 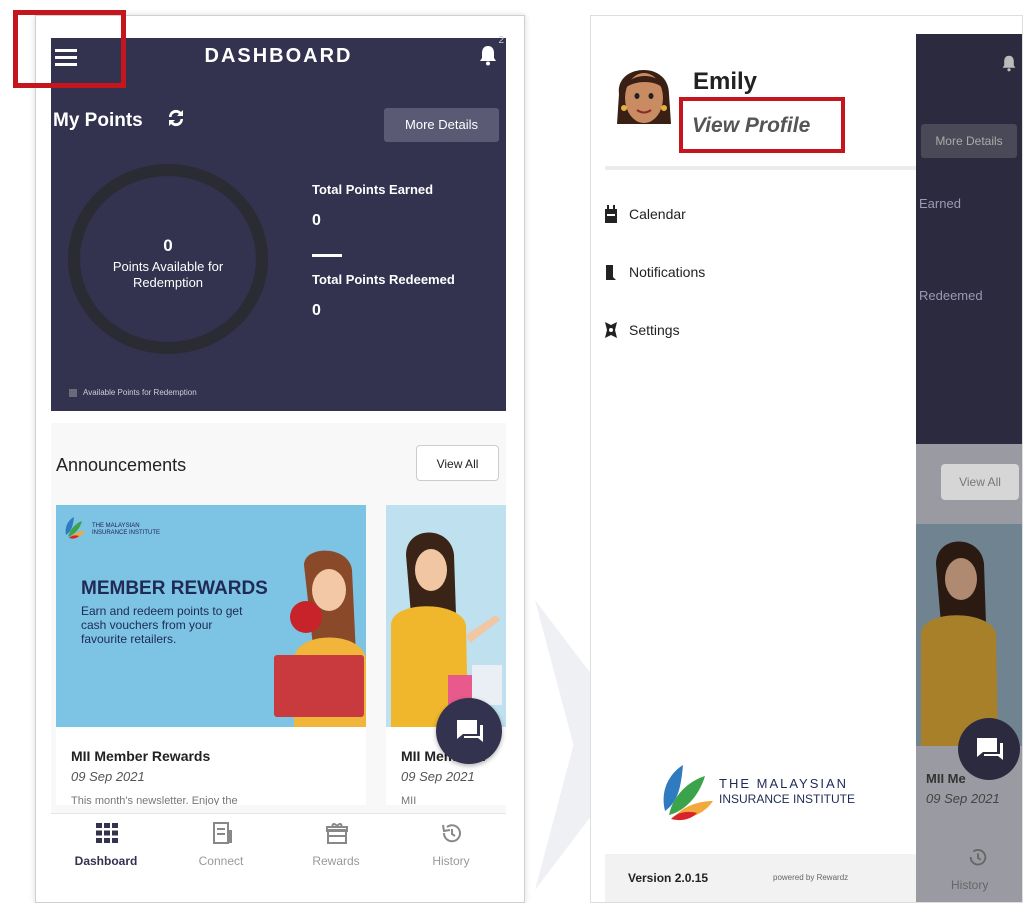 I want to click on document-icon, so click(x=222, y=833).